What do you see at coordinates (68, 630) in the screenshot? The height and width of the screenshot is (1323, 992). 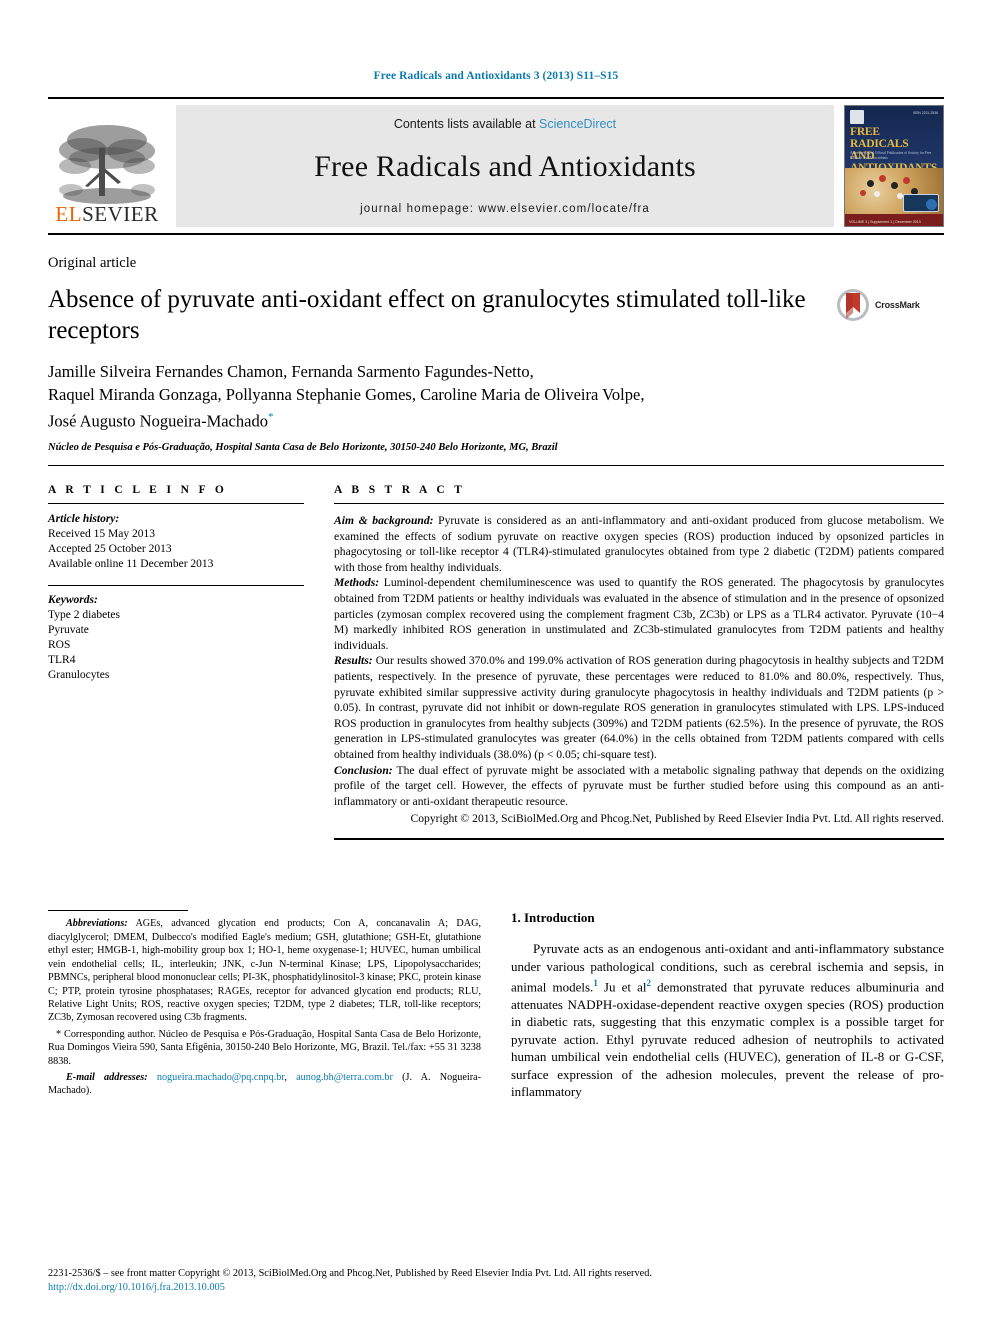 I see `keyword-item: Pyruvate` at bounding box center [68, 630].